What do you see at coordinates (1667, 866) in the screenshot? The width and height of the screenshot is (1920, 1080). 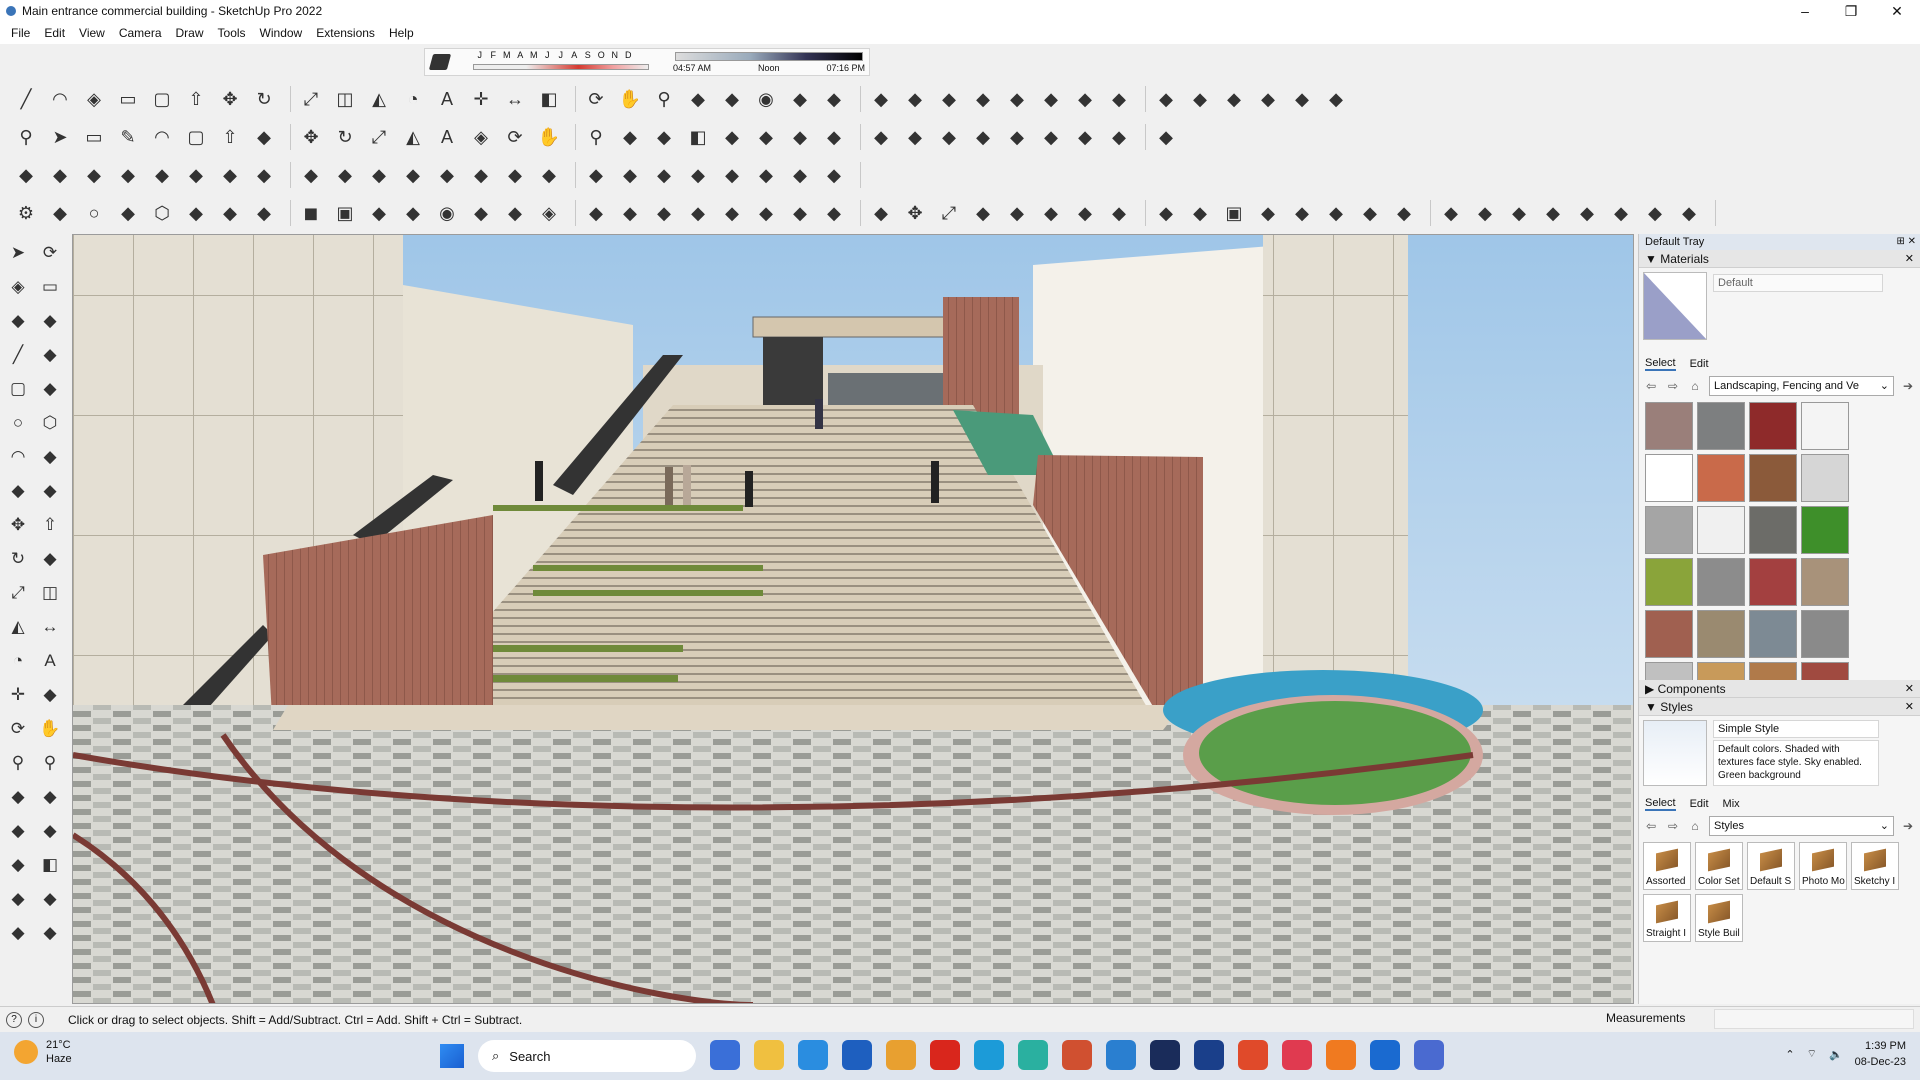 I see `style-collection-item: Assorted` at bounding box center [1667, 866].